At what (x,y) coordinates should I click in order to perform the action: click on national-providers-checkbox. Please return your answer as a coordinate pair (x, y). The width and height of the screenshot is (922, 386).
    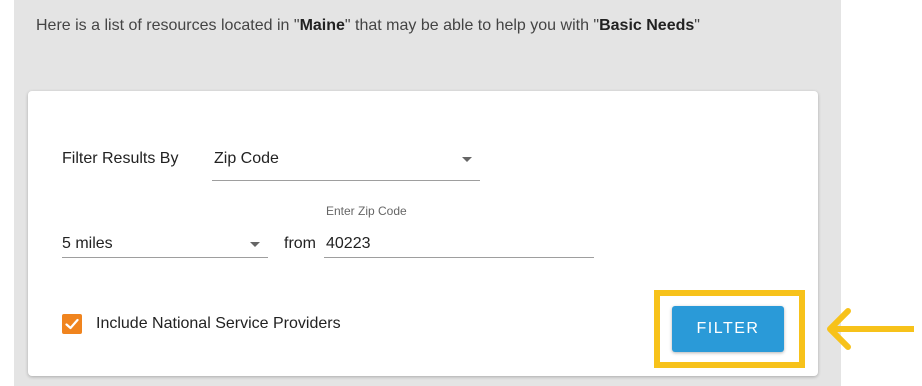
    Looking at the image, I should click on (72, 324).